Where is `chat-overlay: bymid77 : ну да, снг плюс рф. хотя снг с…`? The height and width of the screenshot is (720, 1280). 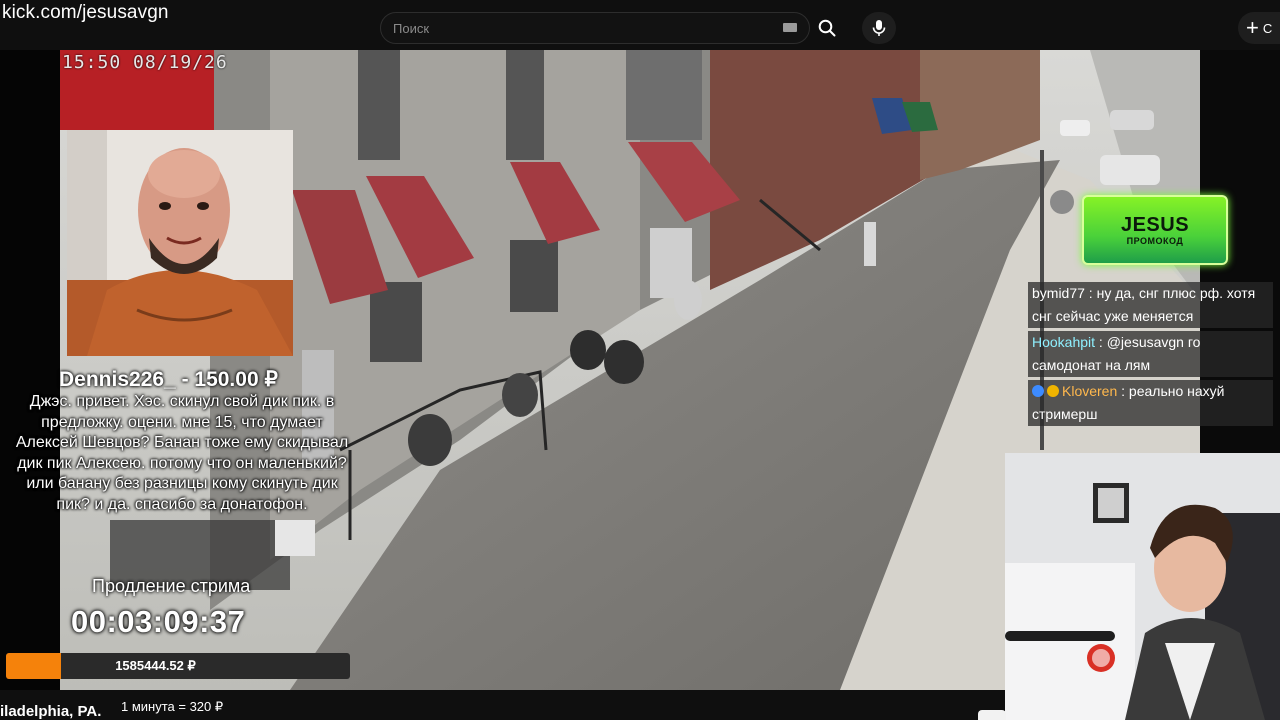 chat-overlay: bymid77 : ну да, снг плюс рф. хотя снг с… is located at coordinates (1150, 355).